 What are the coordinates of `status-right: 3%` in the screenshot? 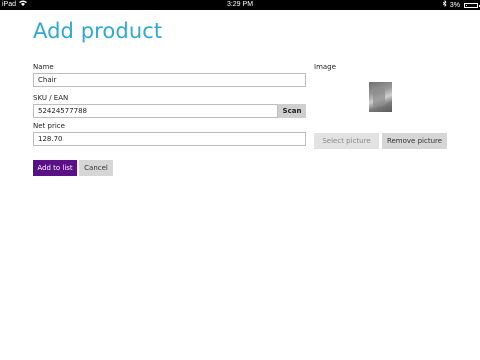 It's located at (461, 5).